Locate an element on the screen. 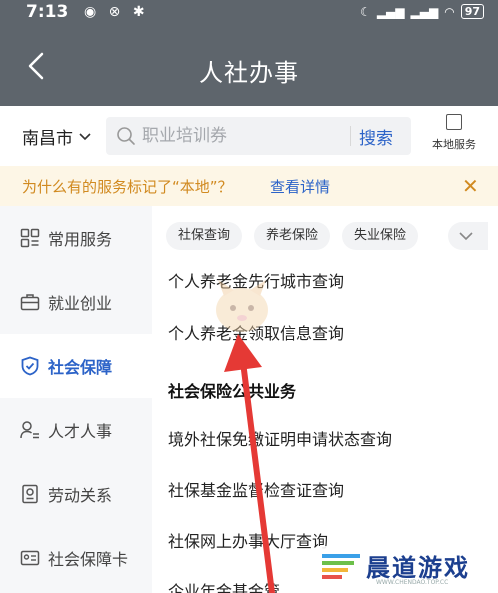  grid-icon is located at coordinates (30, 238).